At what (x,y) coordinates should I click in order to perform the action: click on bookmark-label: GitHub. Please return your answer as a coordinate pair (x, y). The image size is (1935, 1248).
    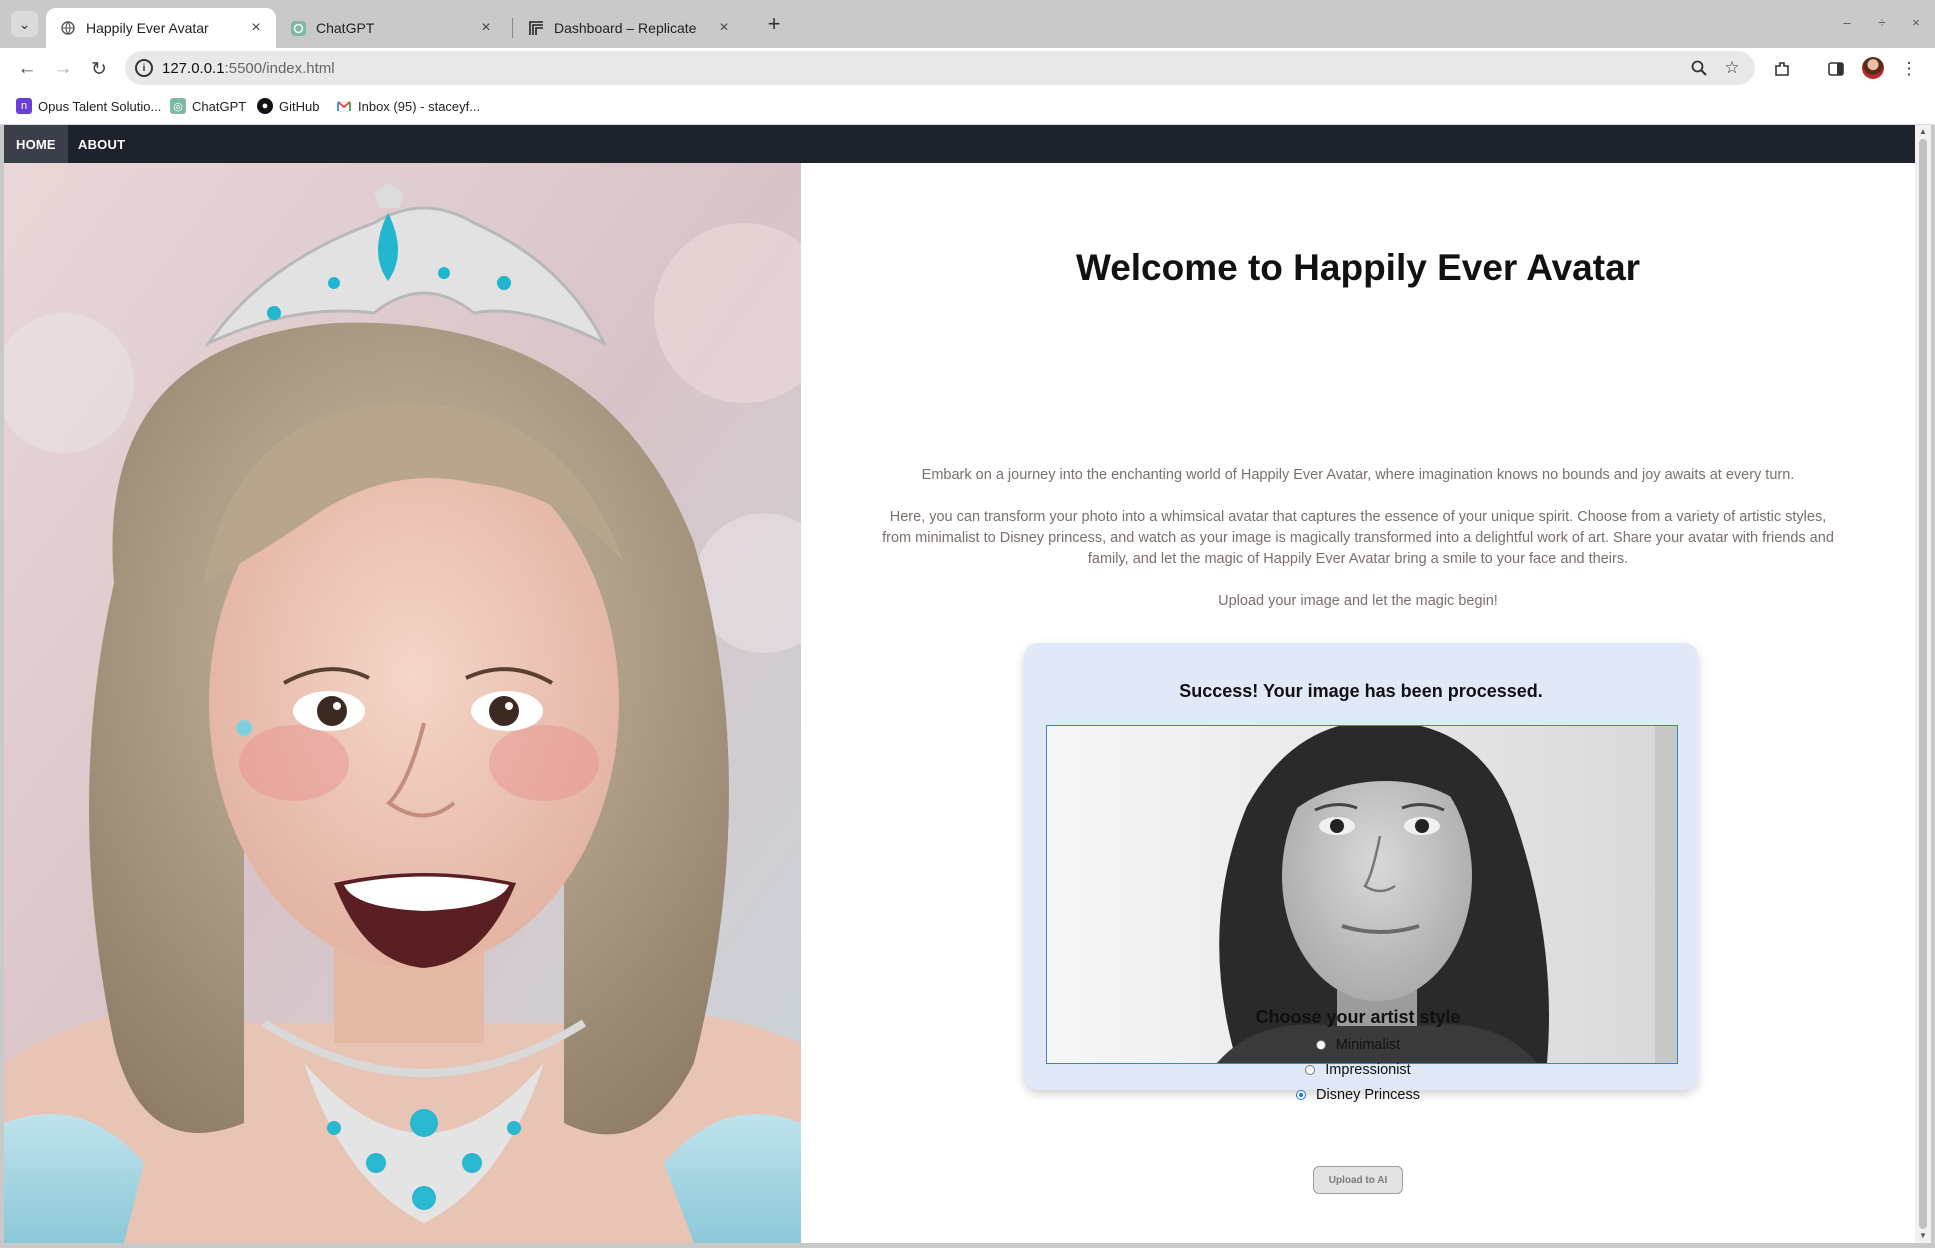
    Looking at the image, I should click on (299, 106).